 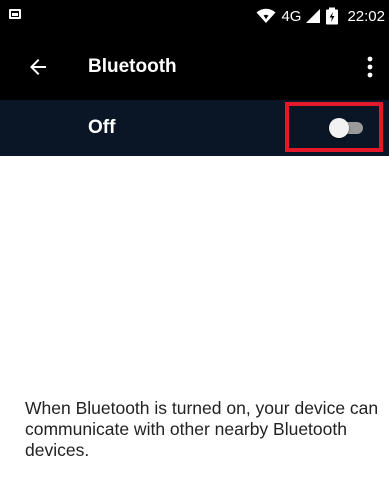 What do you see at coordinates (194, 17) in the screenshot?
I see `status-bar: 4G 22:02` at bounding box center [194, 17].